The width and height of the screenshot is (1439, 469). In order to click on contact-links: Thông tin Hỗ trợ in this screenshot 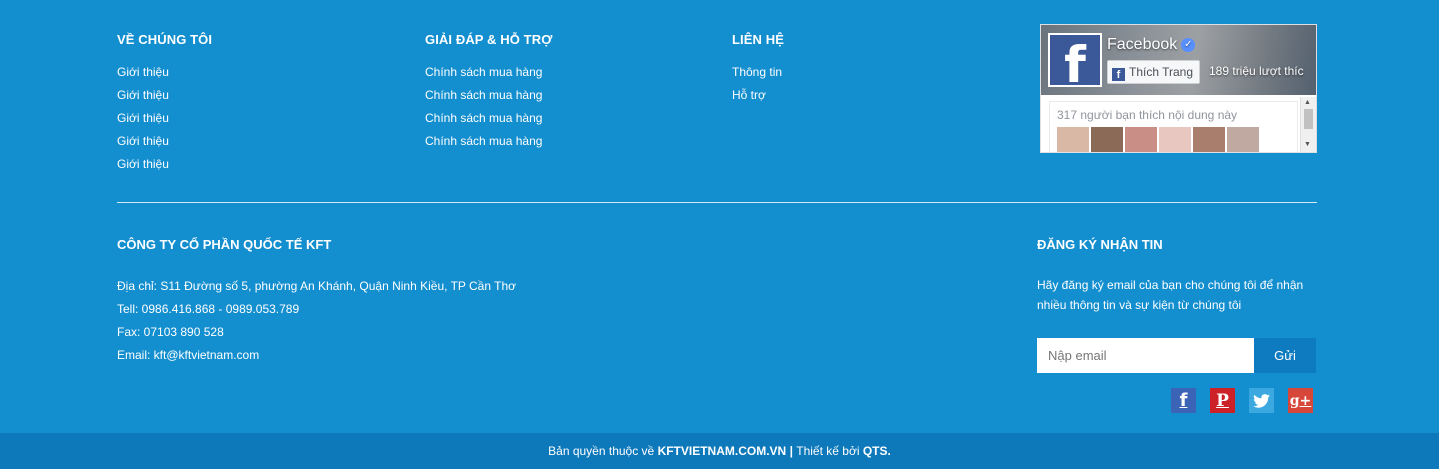, I will do `click(758, 84)`.